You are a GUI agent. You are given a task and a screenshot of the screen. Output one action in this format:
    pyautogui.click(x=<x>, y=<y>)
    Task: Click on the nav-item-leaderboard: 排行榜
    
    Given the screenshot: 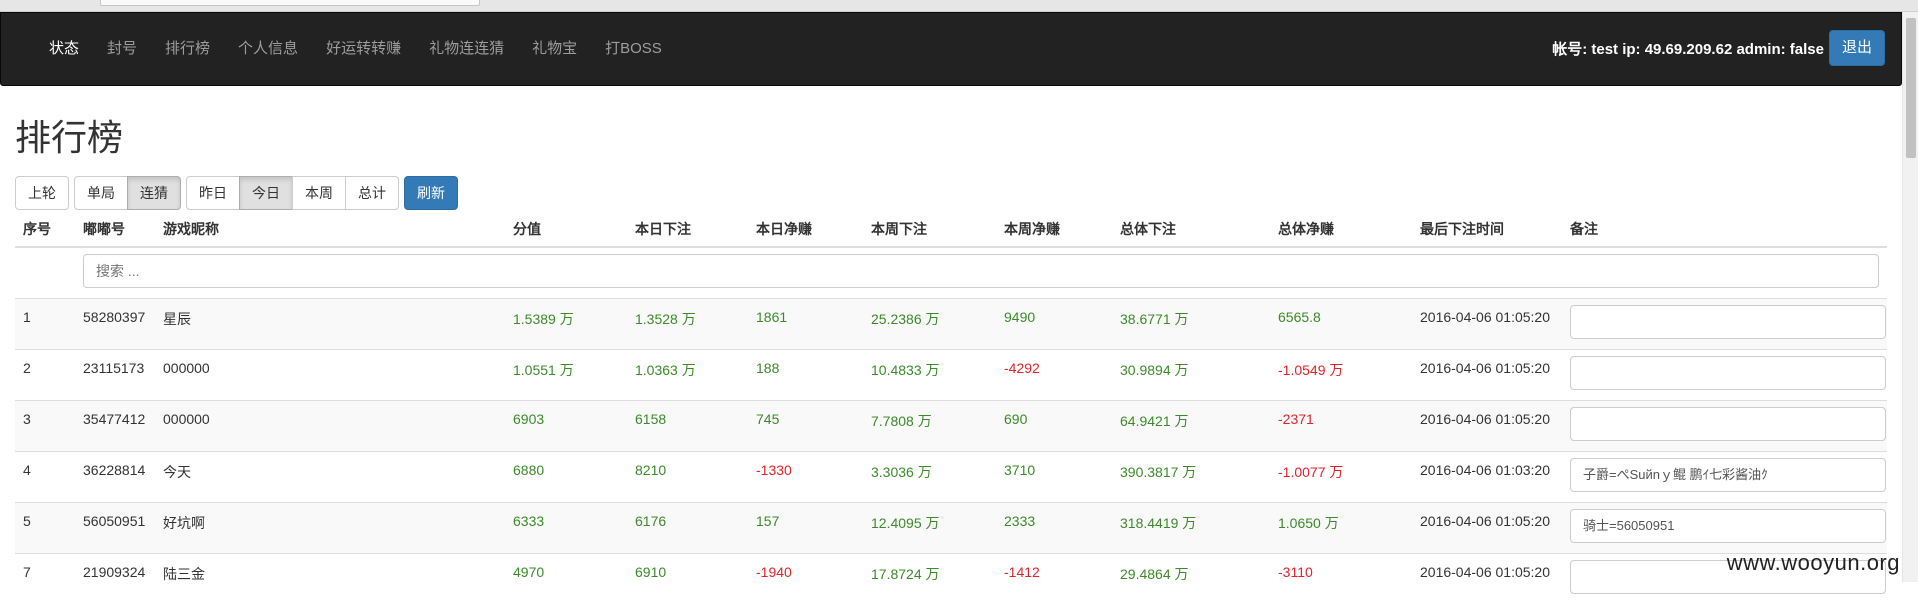 What is the action you would take?
    pyautogui.click(x=187, y=49)
    